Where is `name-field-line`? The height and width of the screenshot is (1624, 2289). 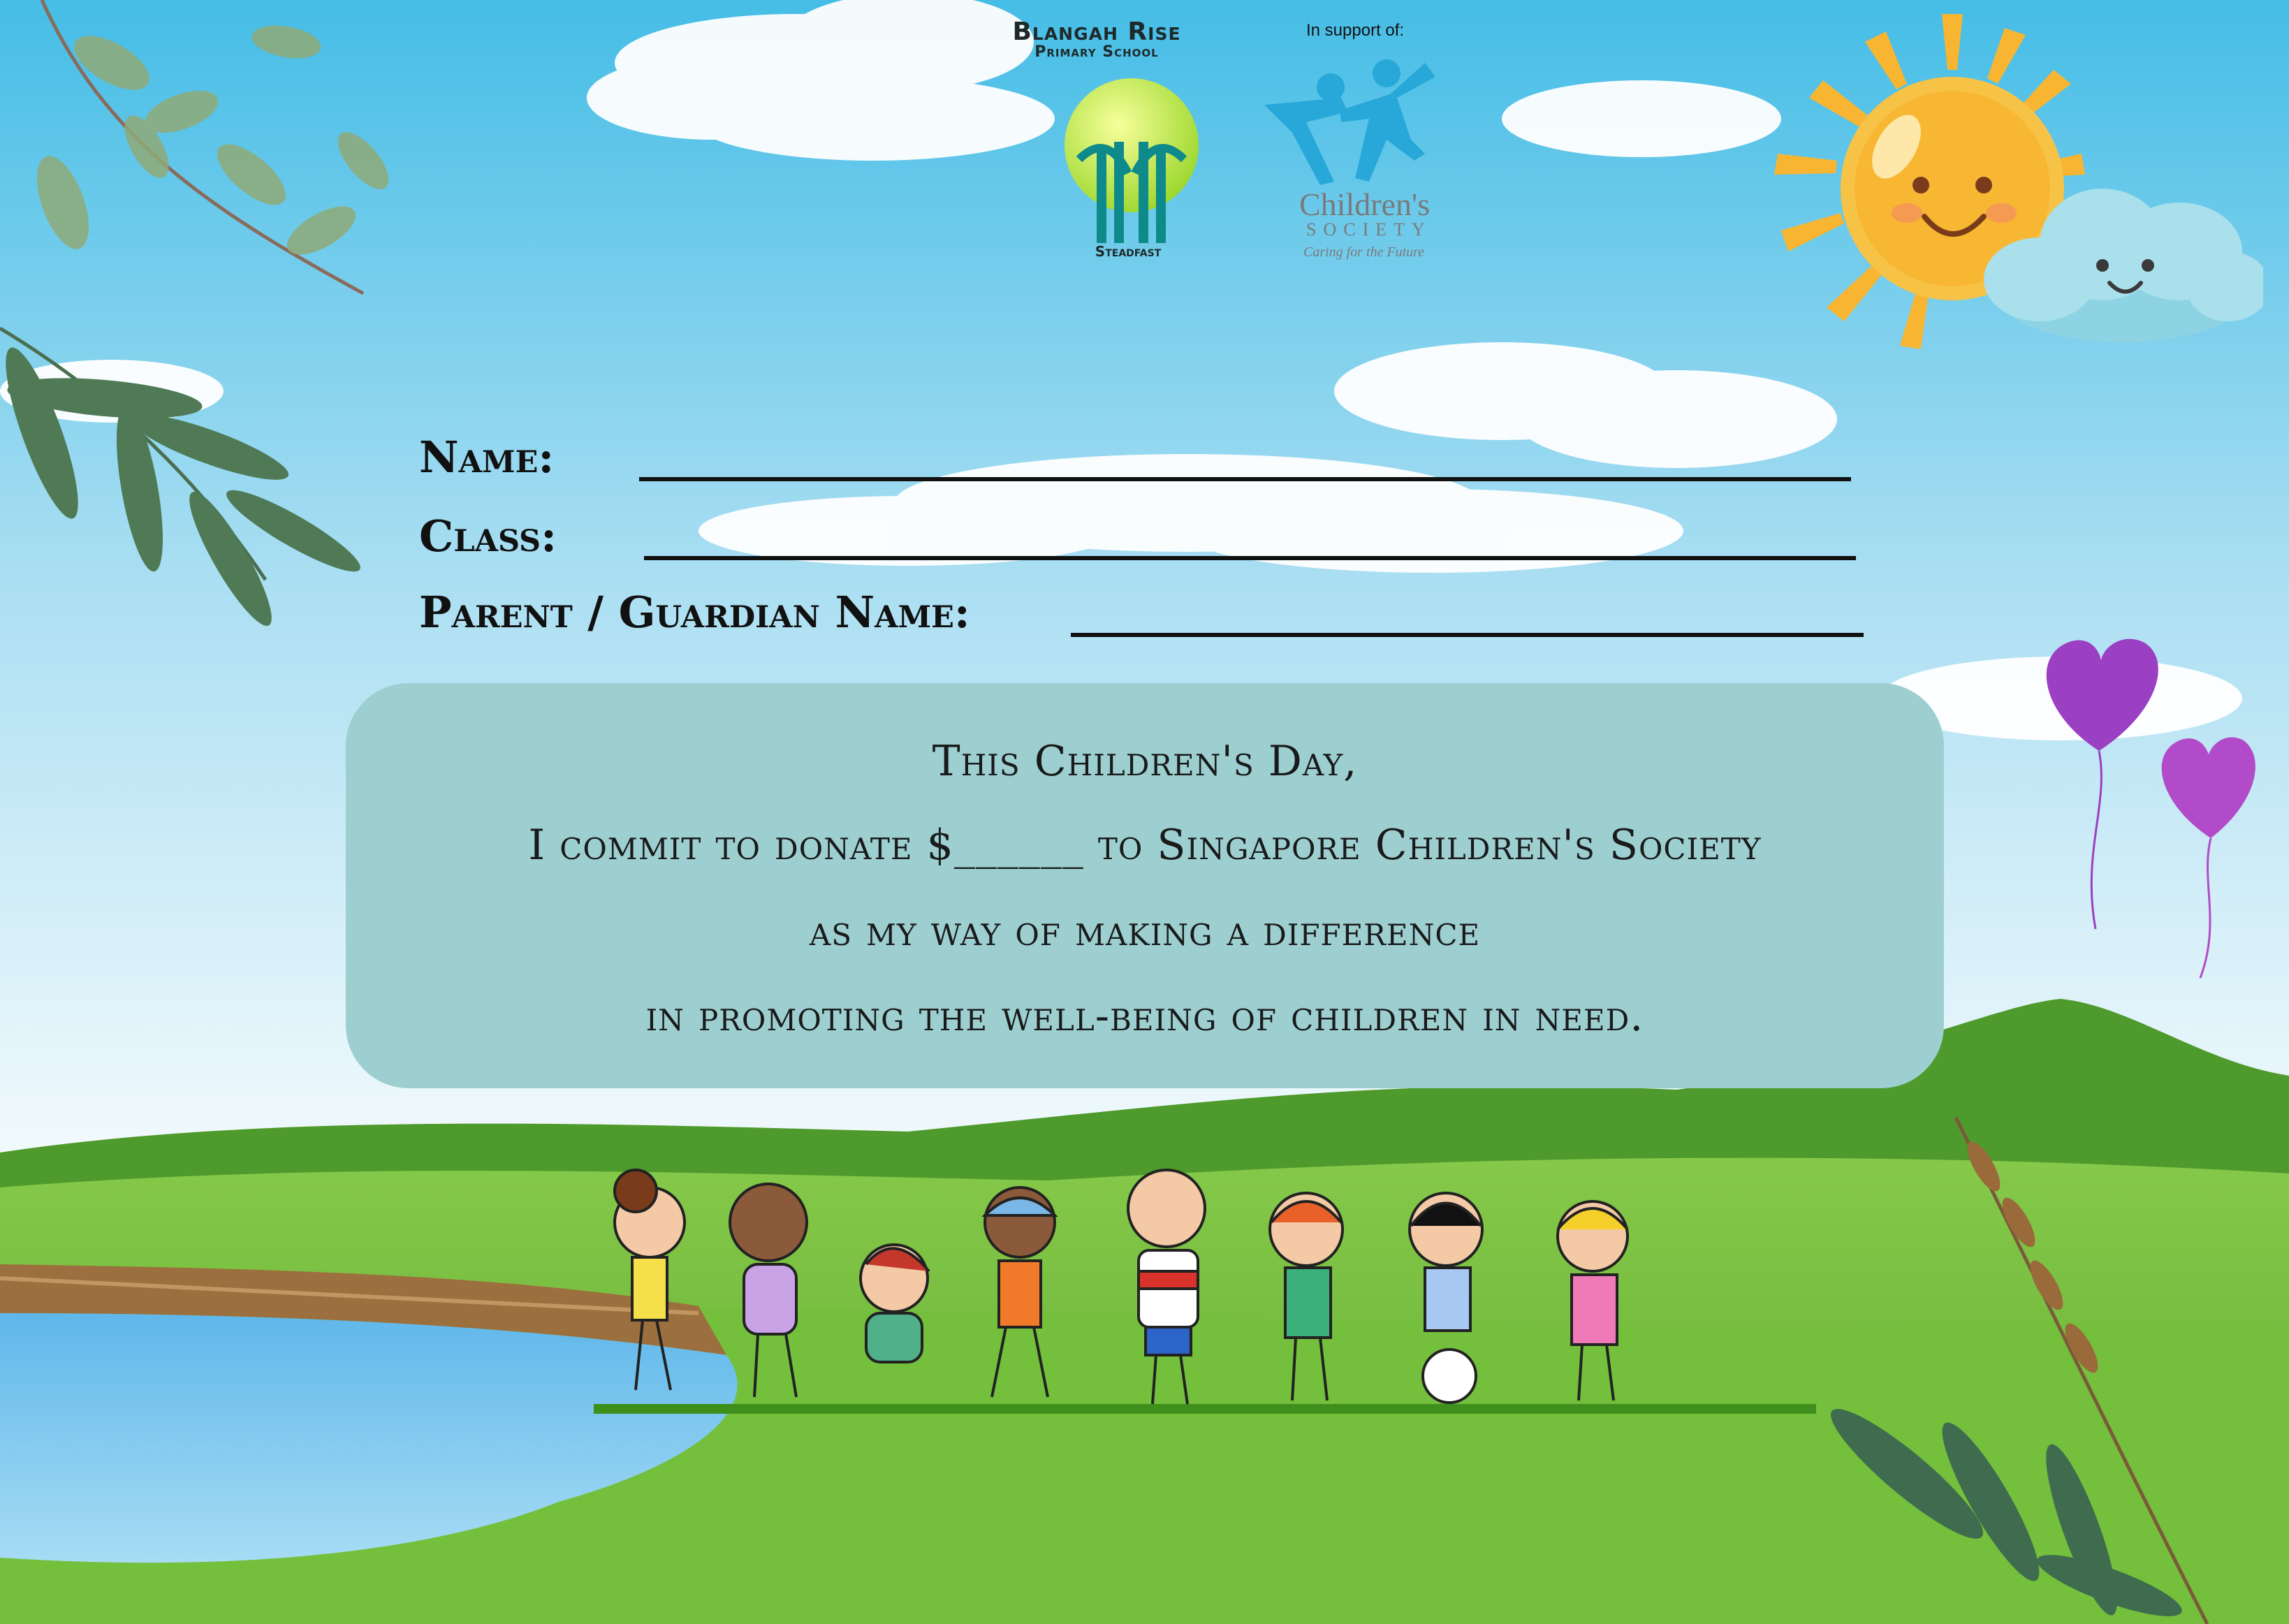
name-field-line is located at coordinates (1245, 479).